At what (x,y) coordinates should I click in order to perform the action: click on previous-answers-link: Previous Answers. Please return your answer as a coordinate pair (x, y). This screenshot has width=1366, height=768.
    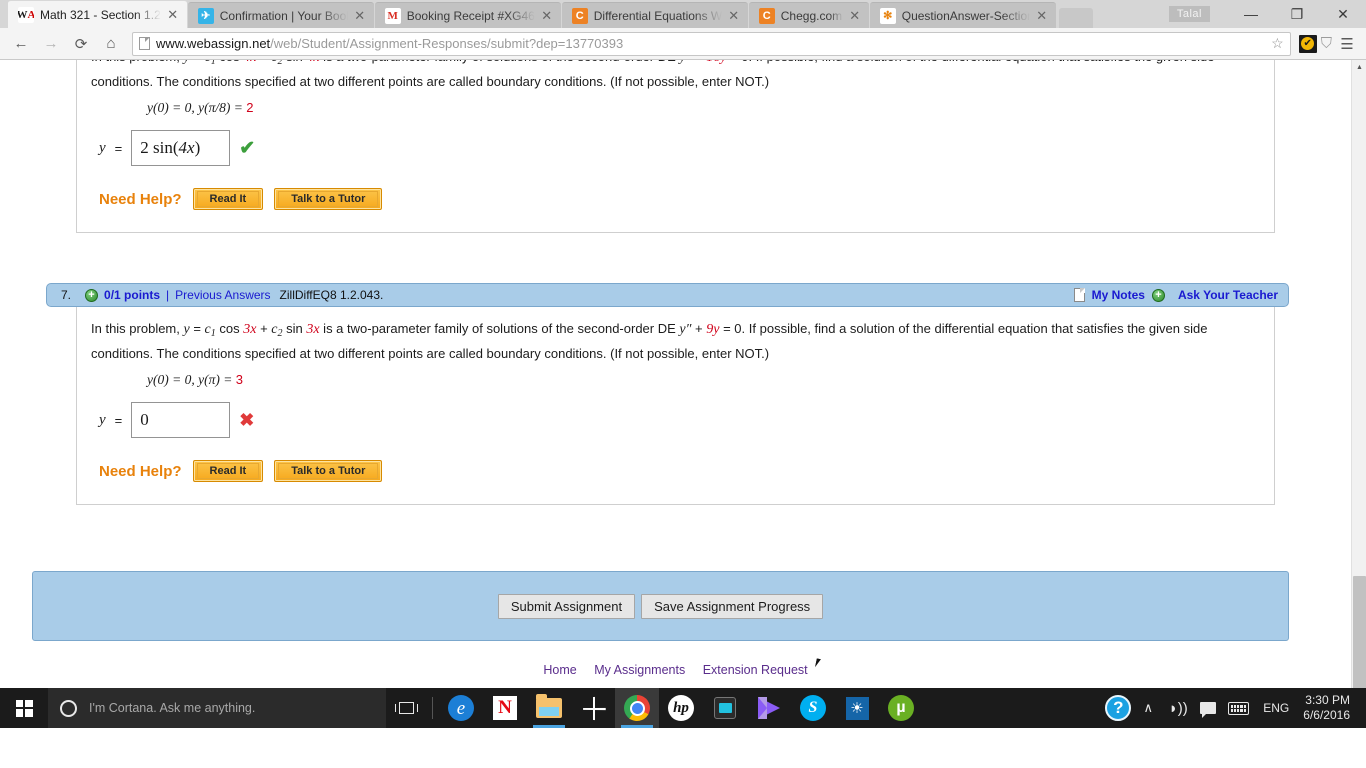
    Looking at the image, I should click on (222, 295).